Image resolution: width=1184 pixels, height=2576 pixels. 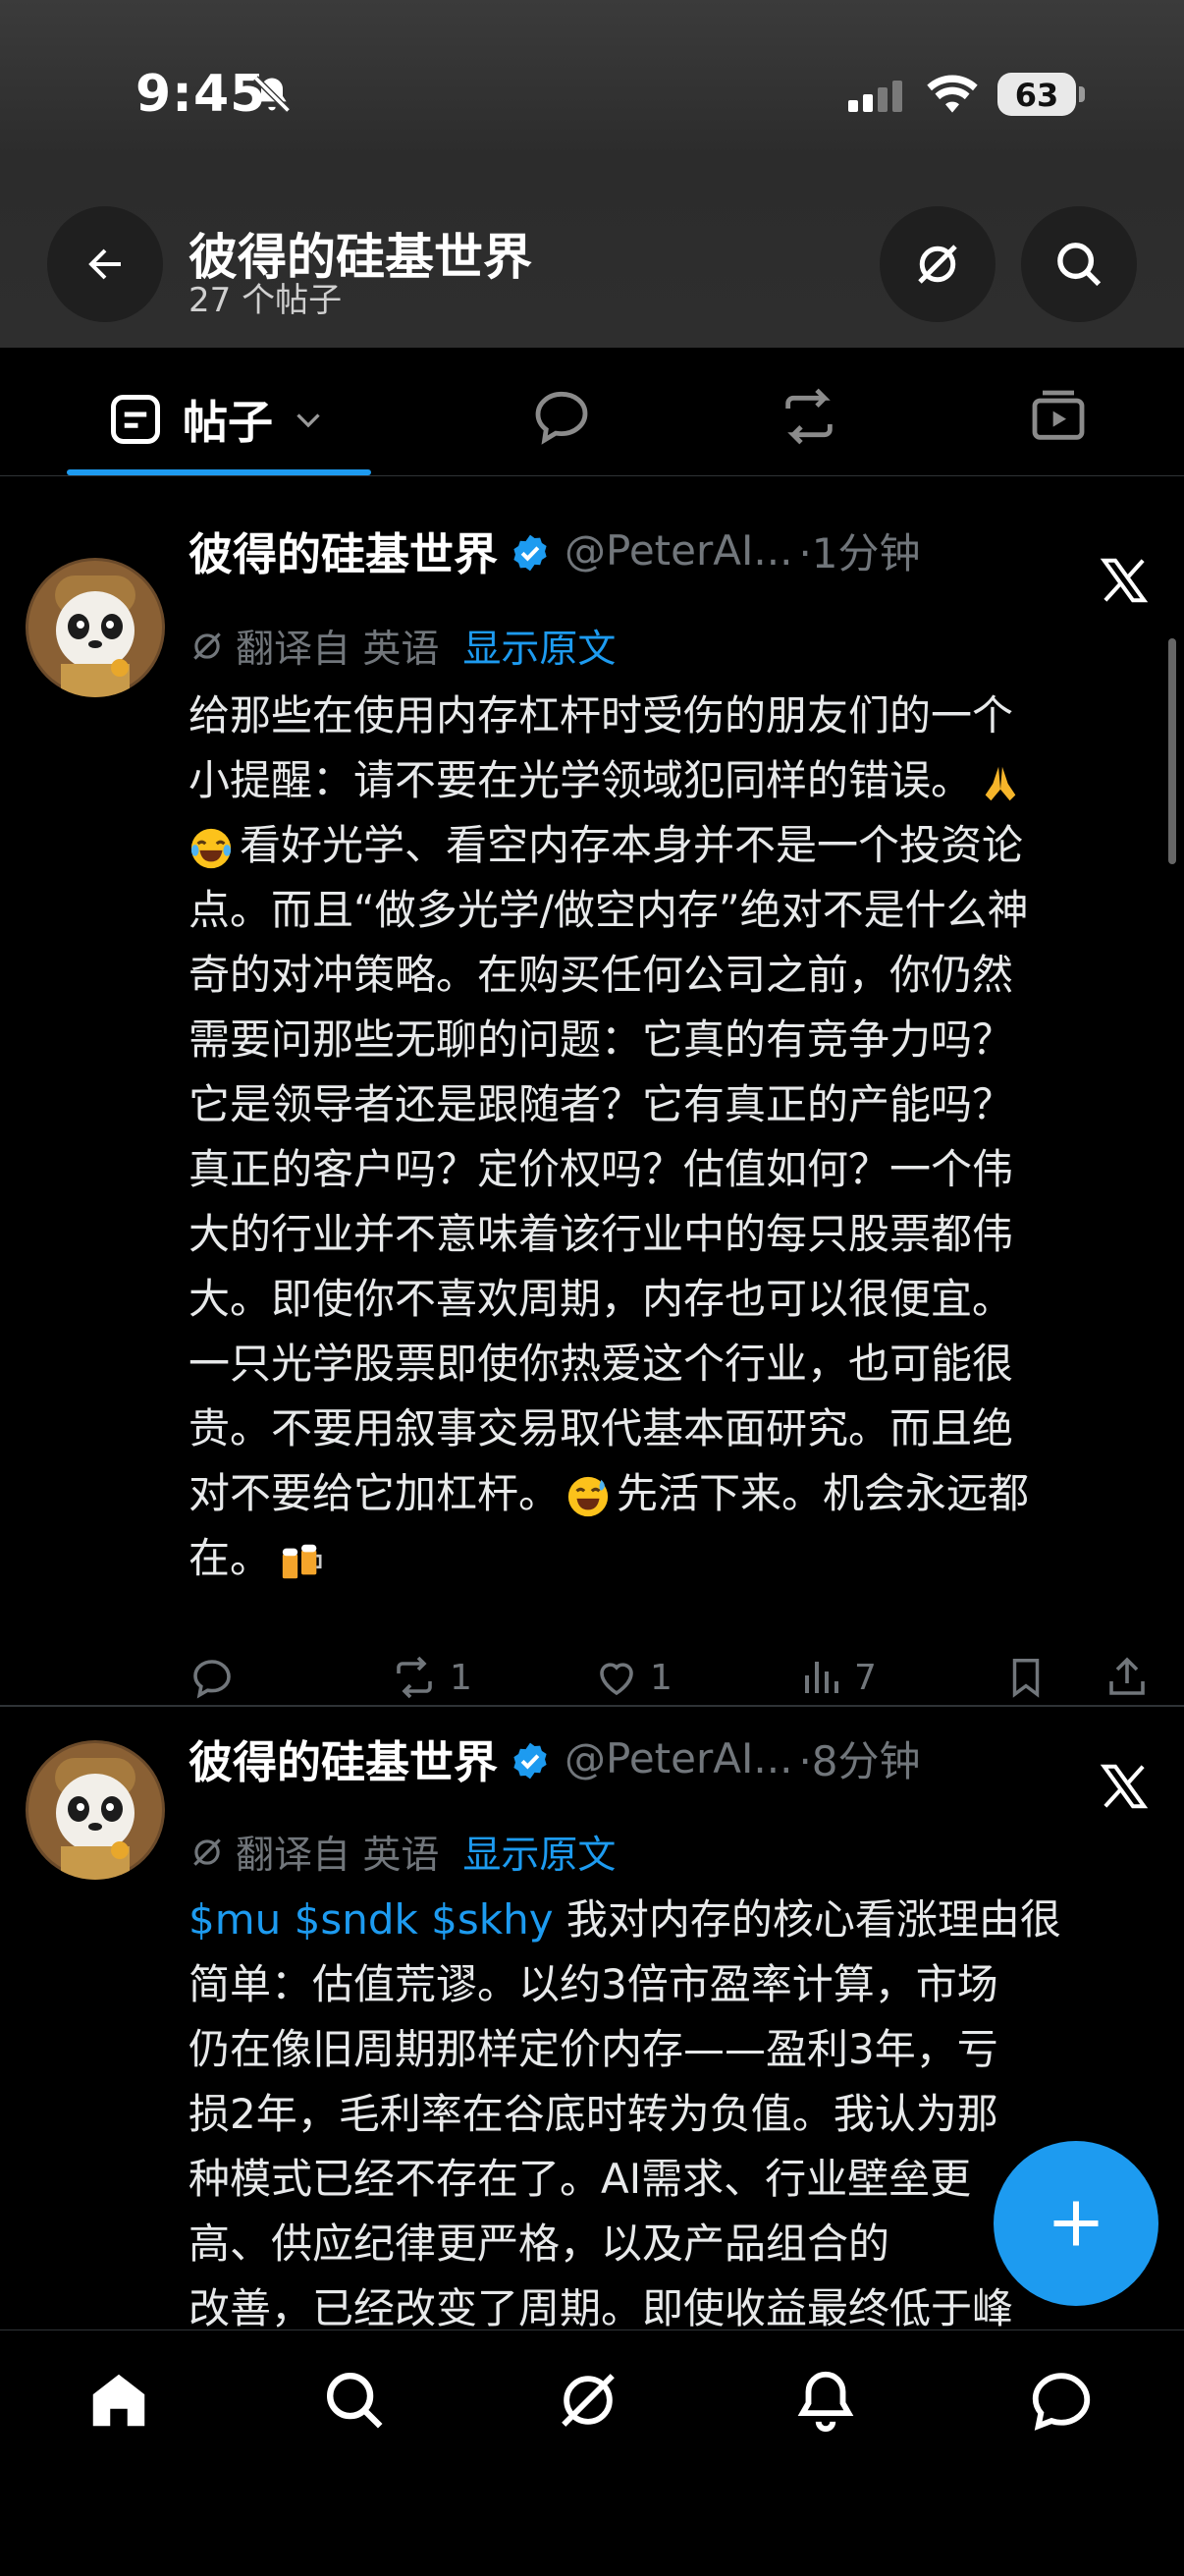 What do you see at coordinates (601, 975) in the screenshot?
I see `post-line: 奇的对冲策略。在购买任何公司之前，你仍然` at bounding box center [601, 975].